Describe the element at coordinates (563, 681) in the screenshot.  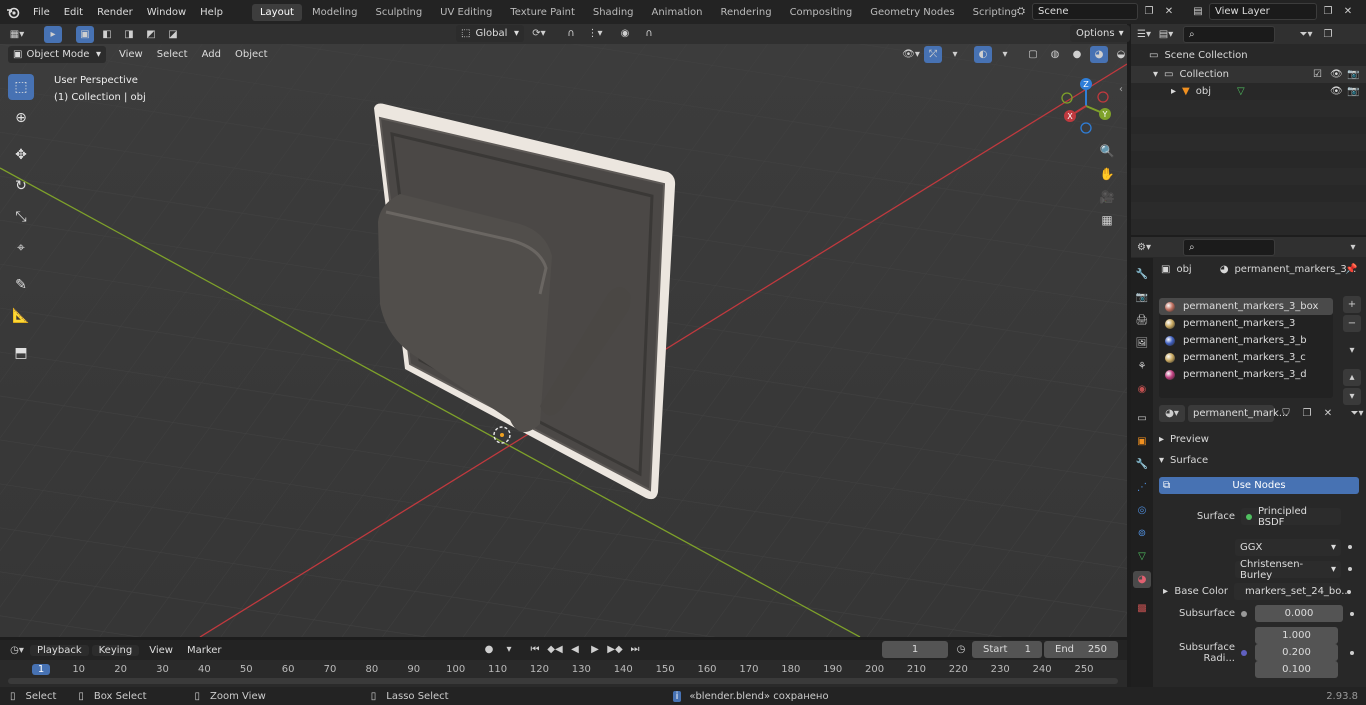
I see `timeline-scrollbar` at that location.